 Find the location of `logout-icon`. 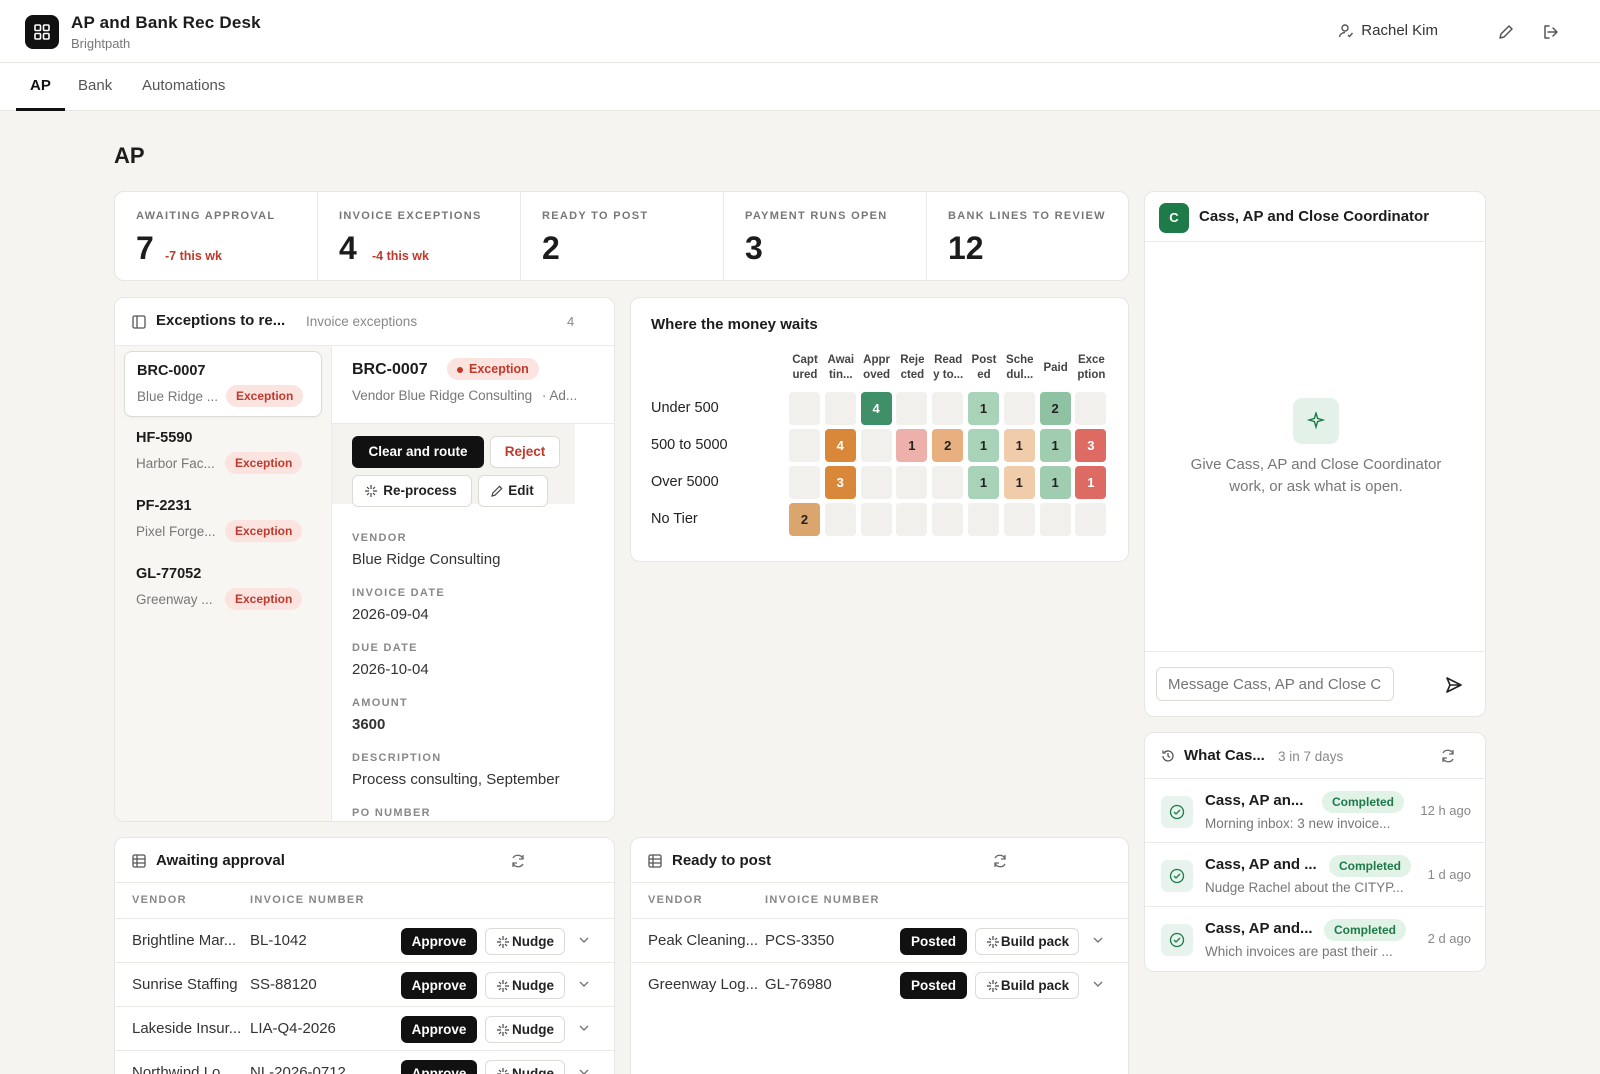

logout-icon is located at coordinates (1551, 32).